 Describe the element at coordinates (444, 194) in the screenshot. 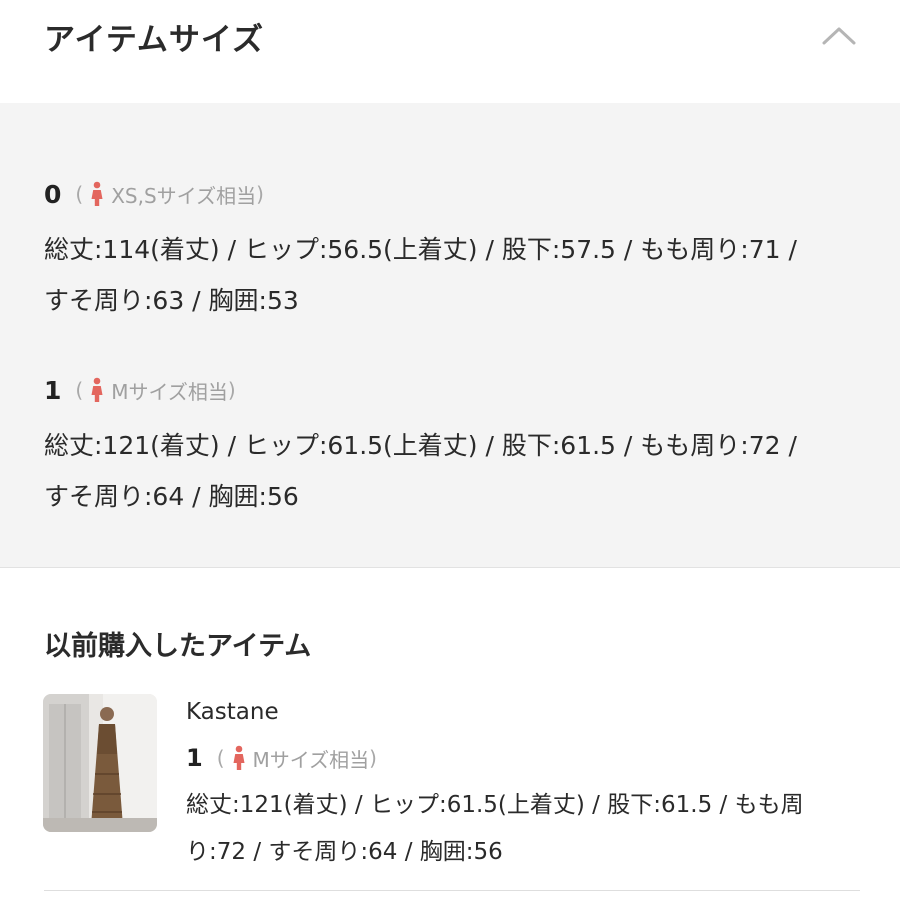

I see `size-heading: 0 ( XS,Sサイズ相当 )` at that location.